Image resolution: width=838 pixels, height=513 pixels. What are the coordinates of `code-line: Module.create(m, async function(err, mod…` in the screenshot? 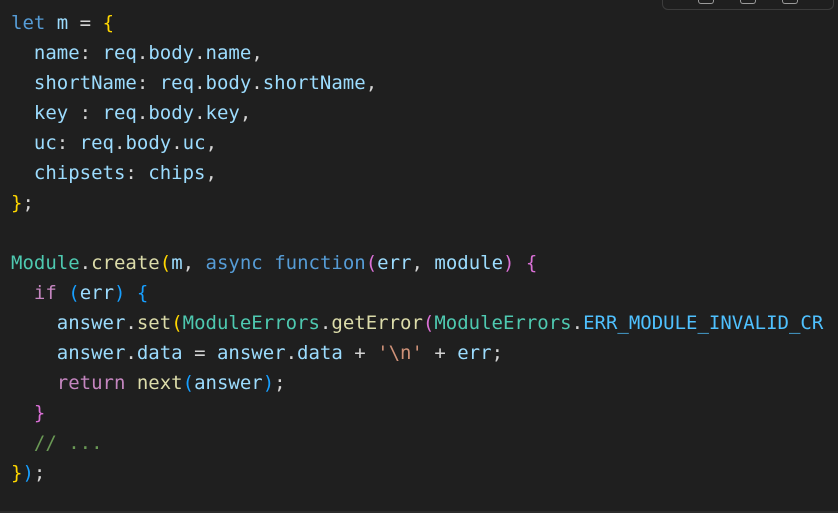 It's located at (274, 263).